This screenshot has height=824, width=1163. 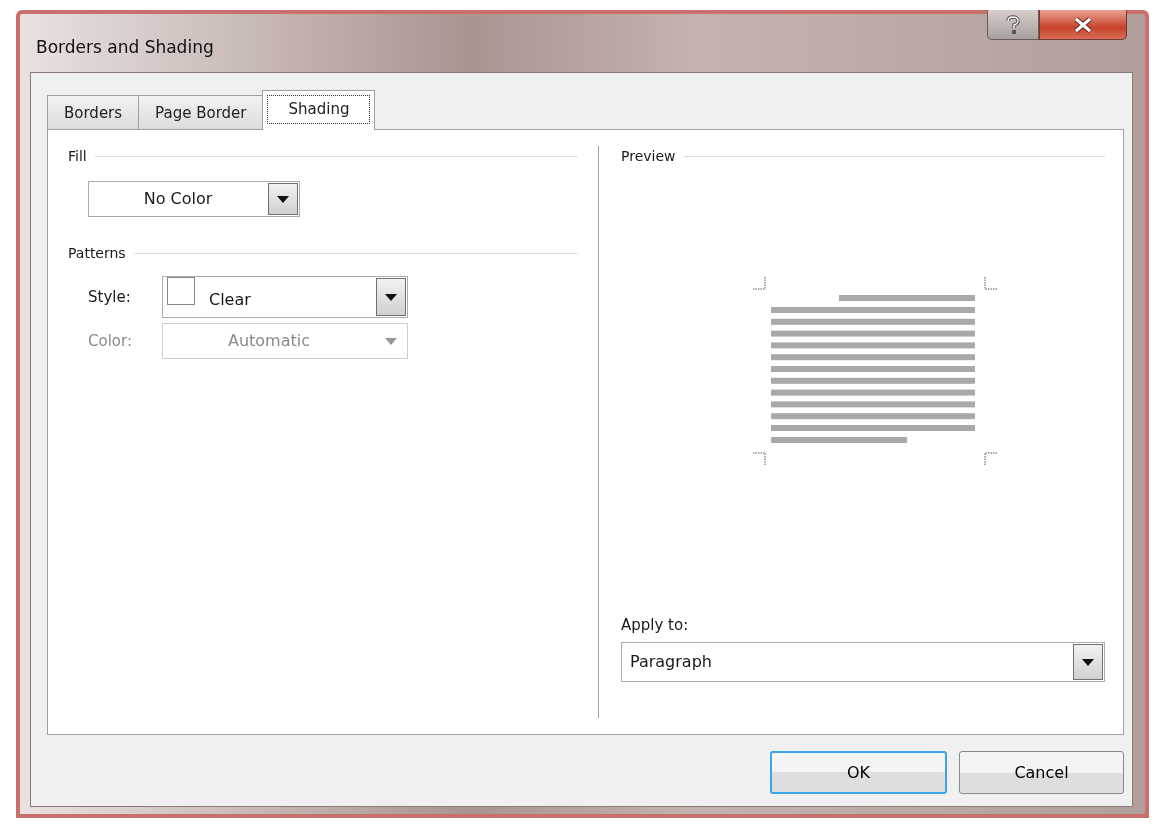 I want to click on close-icon, so click(x=1083, y=24).